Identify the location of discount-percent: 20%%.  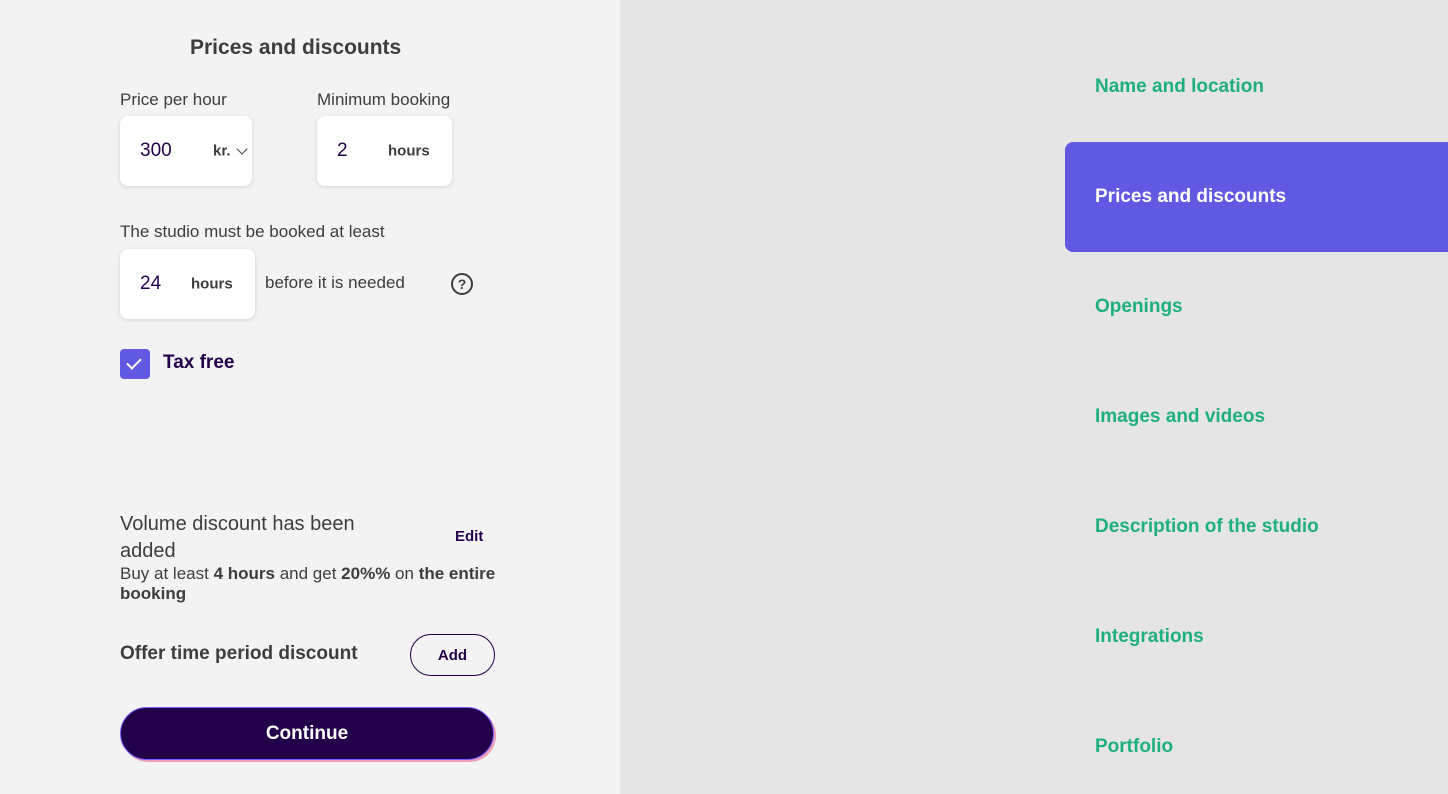
(366, 573).